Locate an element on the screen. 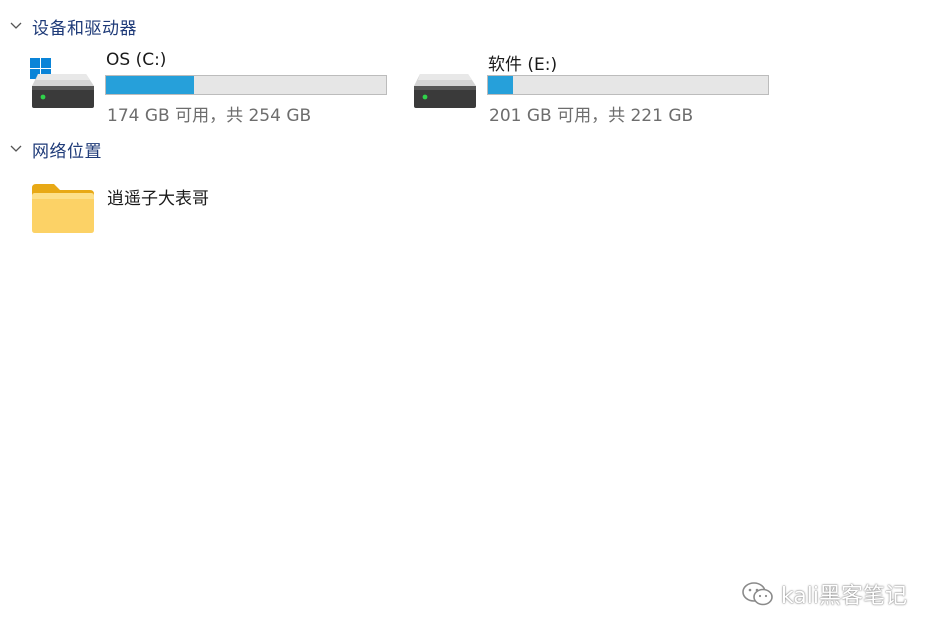 This screenshot has width=937, height=638. drive-c-usage-fill is located at coordinates (150, 85).